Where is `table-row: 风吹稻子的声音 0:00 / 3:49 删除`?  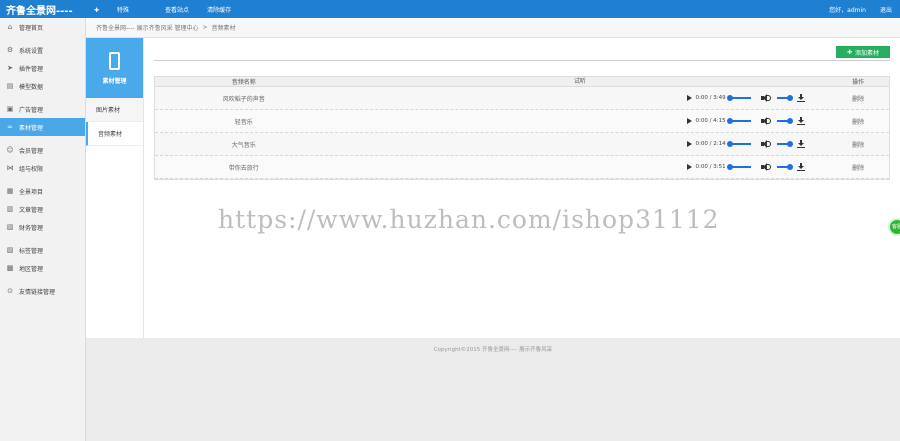 table-row: 风吹稻子的声音 0:00 / 3:49 删除 is located at coordinates (522, 98).